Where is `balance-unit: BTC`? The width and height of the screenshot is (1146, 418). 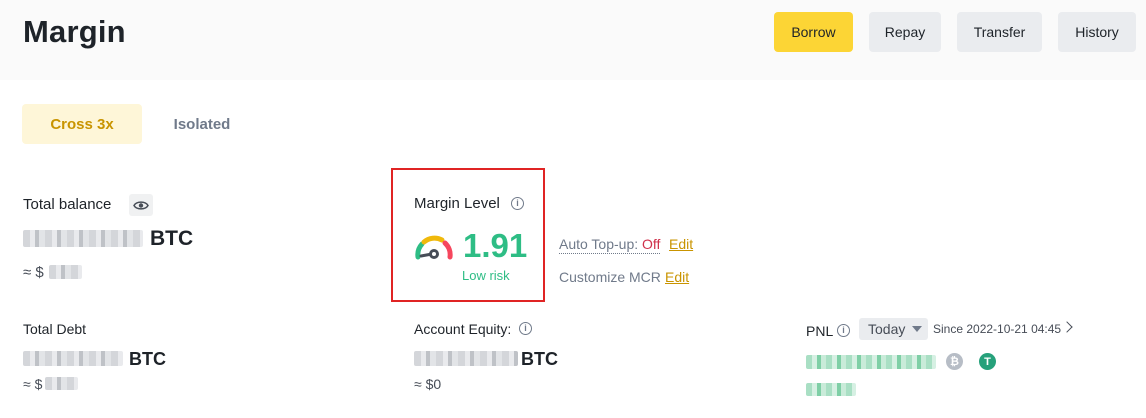
balance-unit: BTC is located at coordinates (172, 238).